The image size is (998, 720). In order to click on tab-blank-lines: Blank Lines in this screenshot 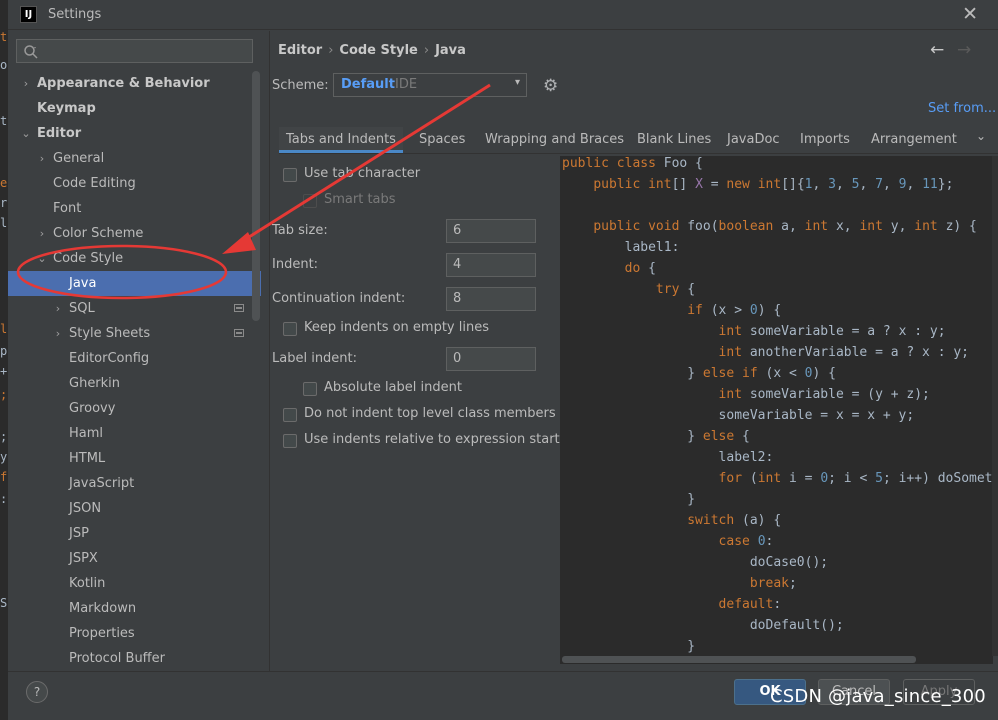, I will do `click(674, 140)`.